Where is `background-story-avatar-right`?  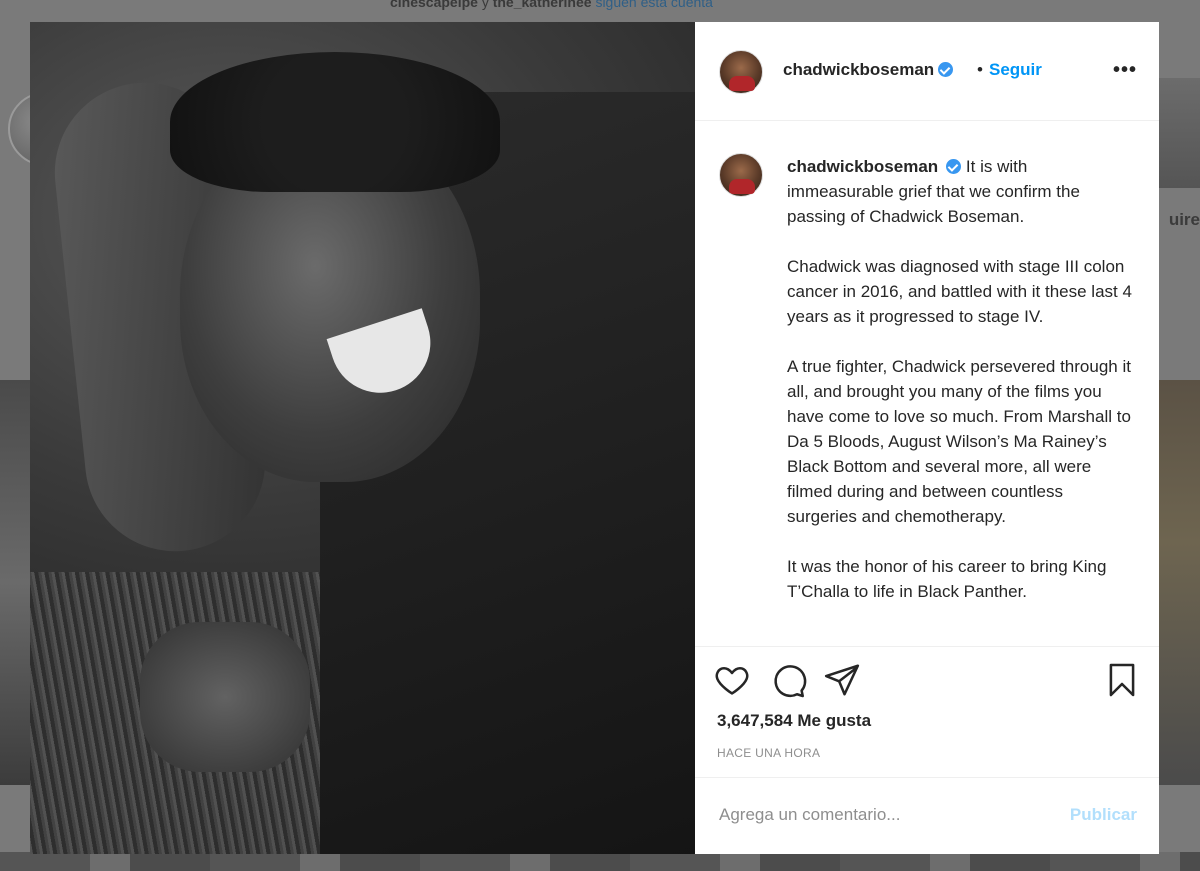 background-story-avatar-right is located at coordinates (1179, 133).